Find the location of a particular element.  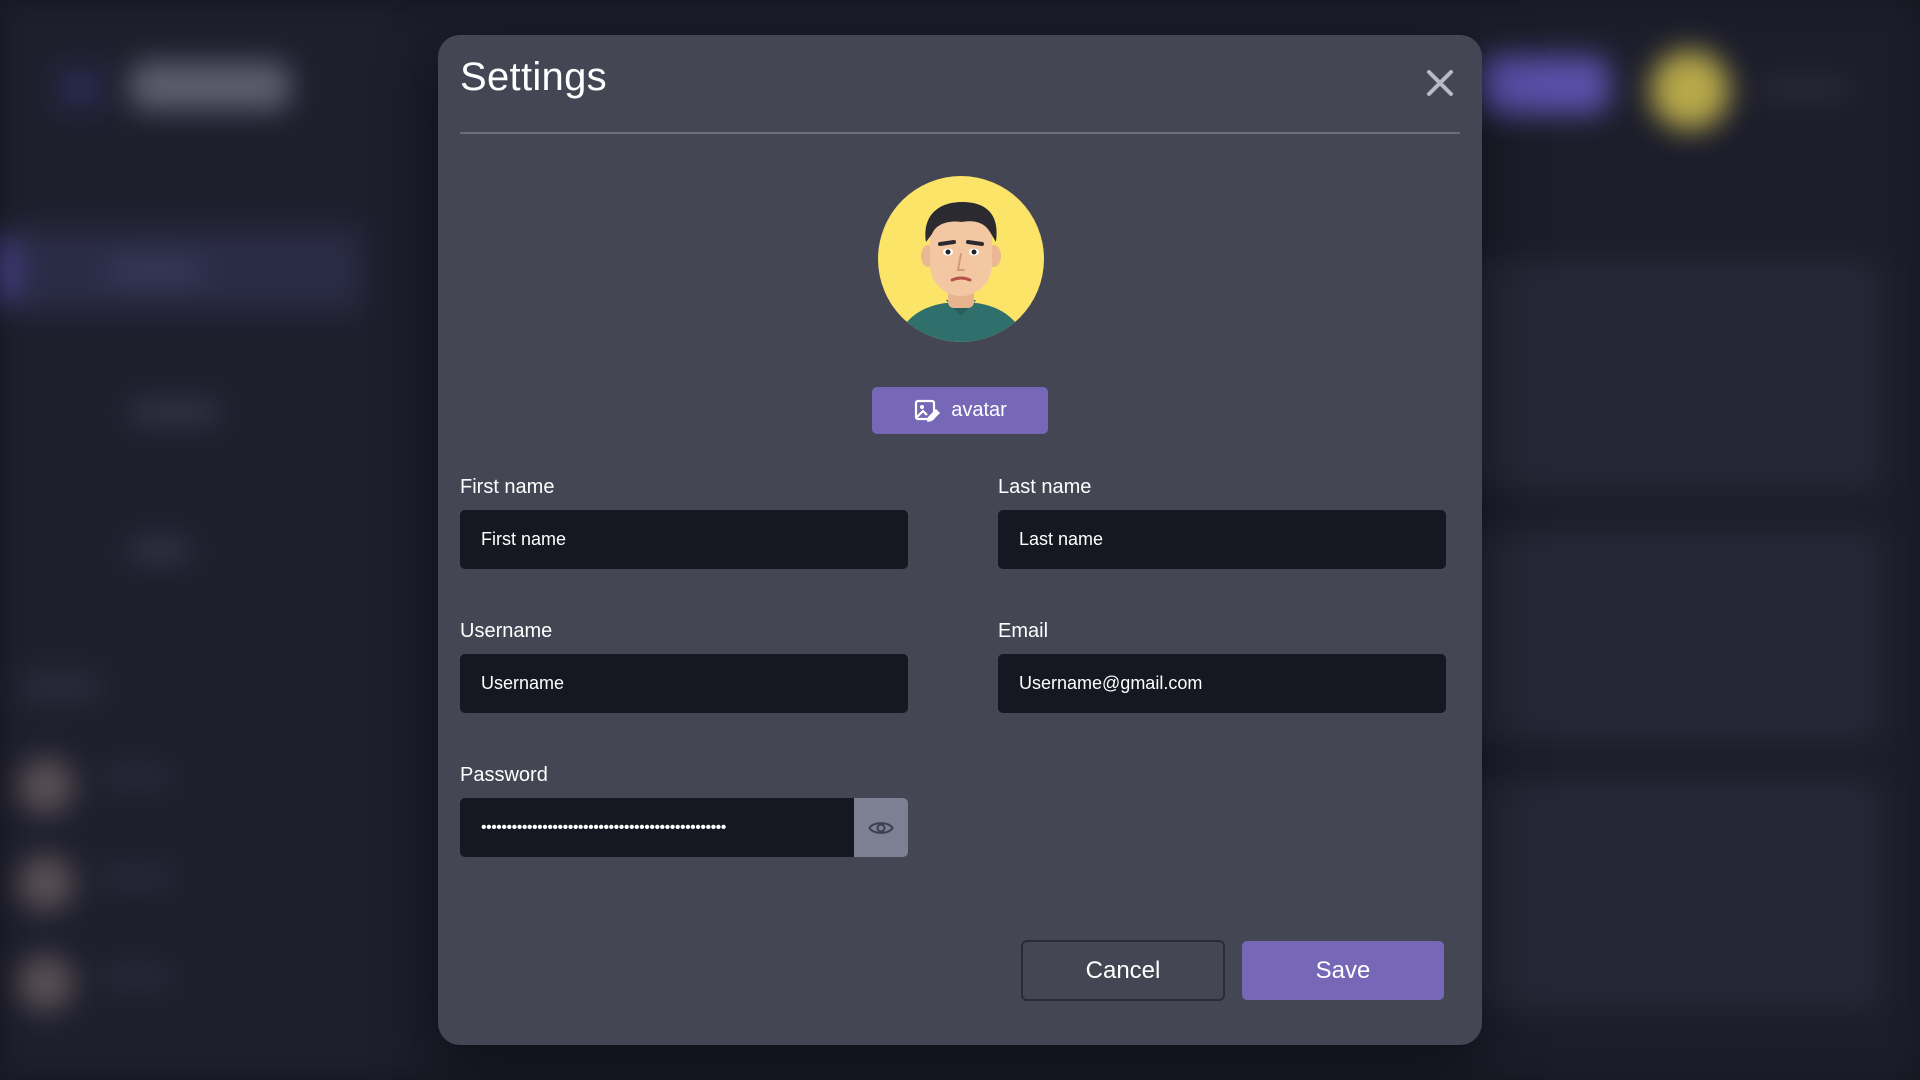

dialog-title: Settings is located at coordinates (533, 77).